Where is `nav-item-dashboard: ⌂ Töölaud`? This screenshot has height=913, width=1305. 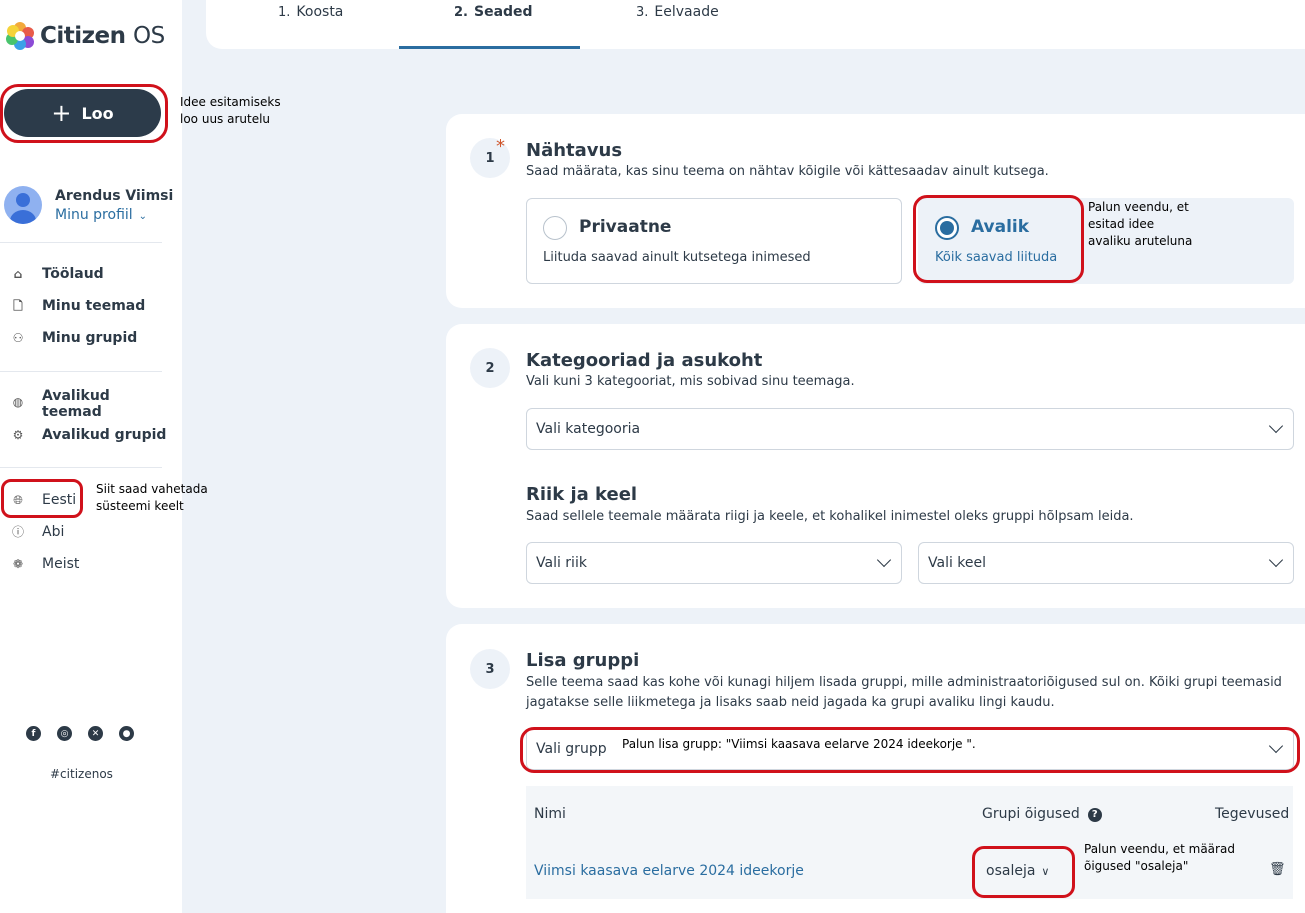
nav-item-dashboard: ⌂ Töölaud is located at coordinates (57, 274).